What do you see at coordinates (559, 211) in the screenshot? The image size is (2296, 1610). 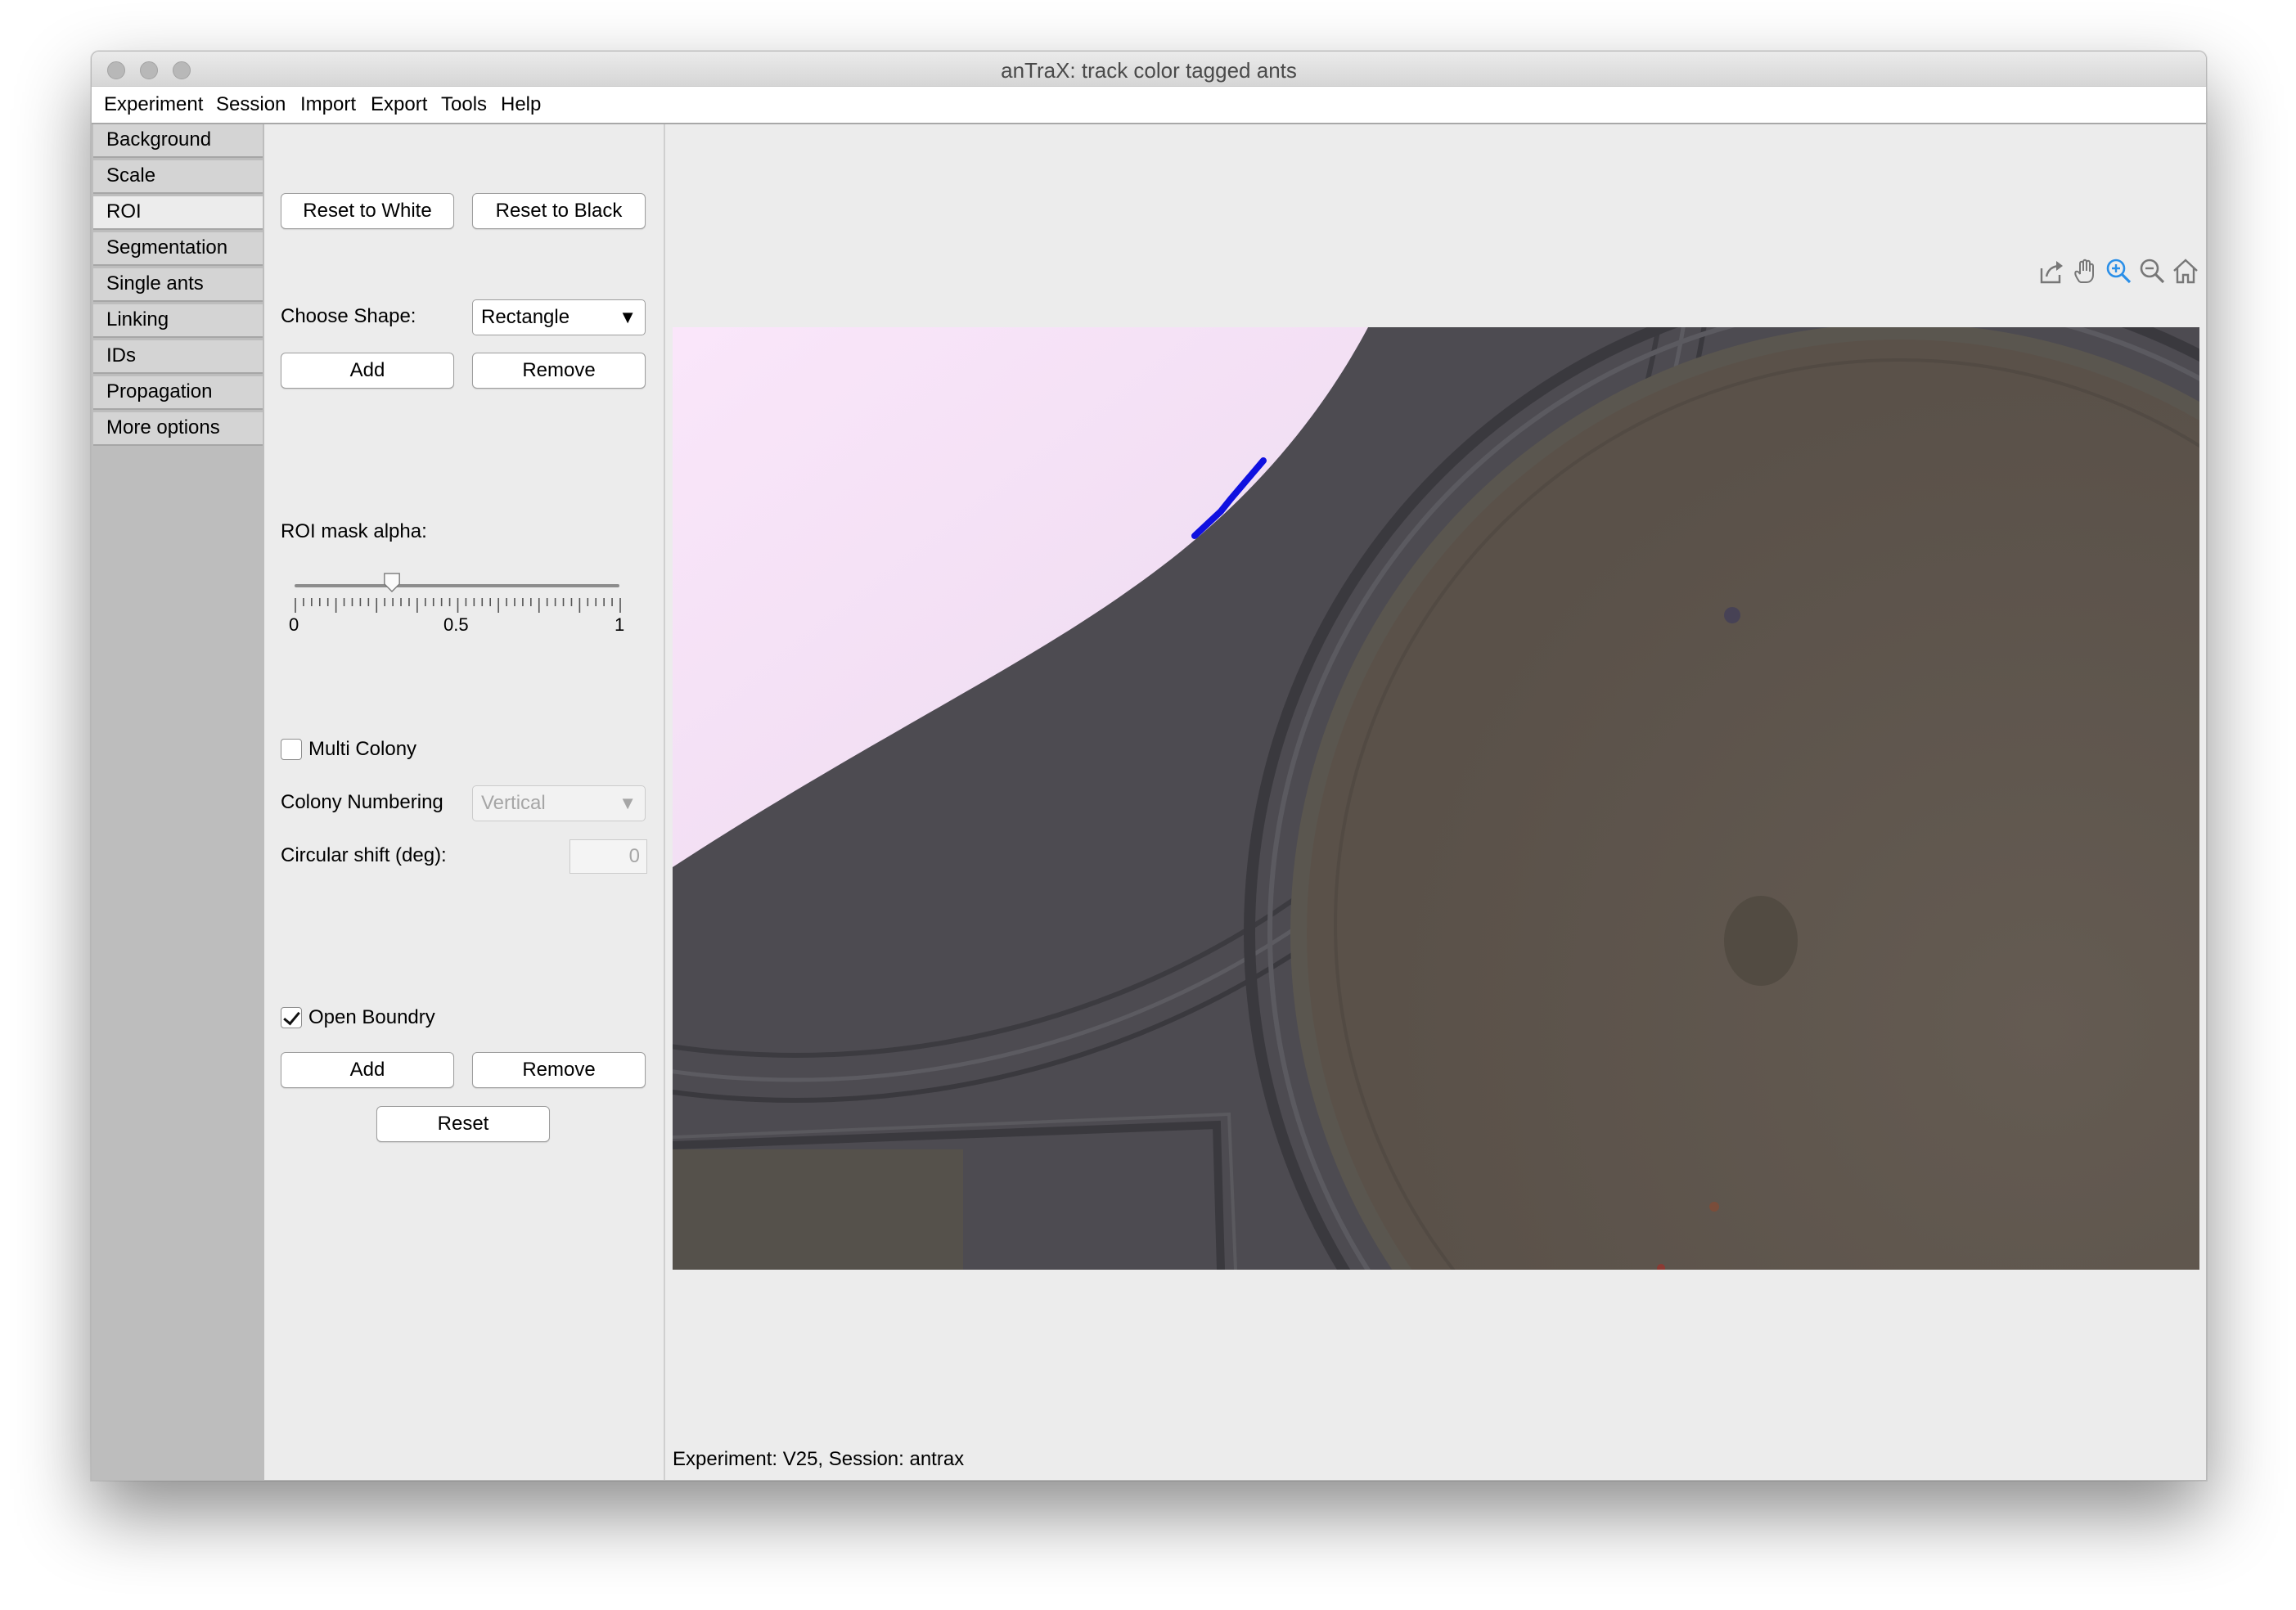 I see `reset-to-black-button: Reset to Black` at bounding box center [559, 211].